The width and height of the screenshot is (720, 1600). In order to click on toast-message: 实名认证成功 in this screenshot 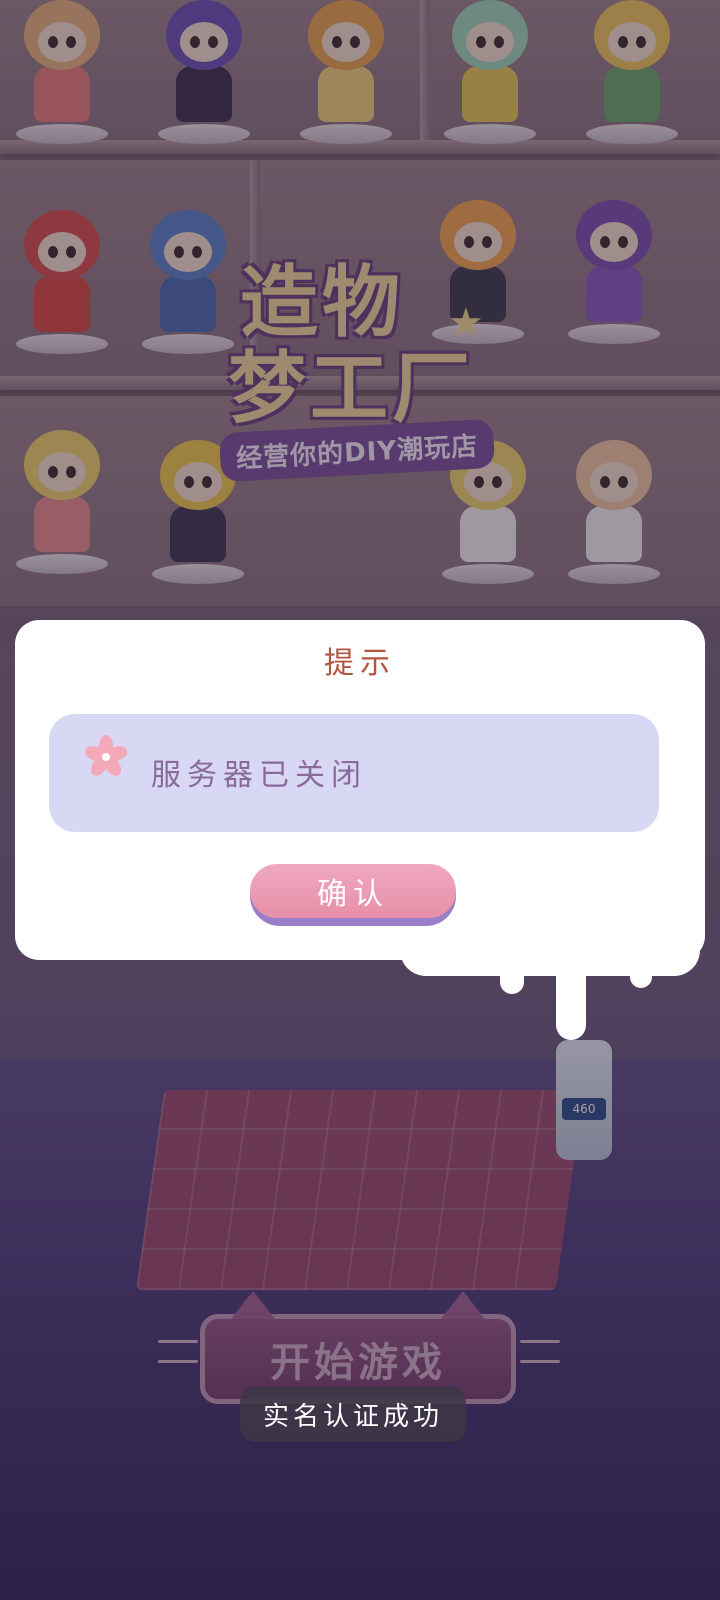, I will do `click(353, 1414)`.